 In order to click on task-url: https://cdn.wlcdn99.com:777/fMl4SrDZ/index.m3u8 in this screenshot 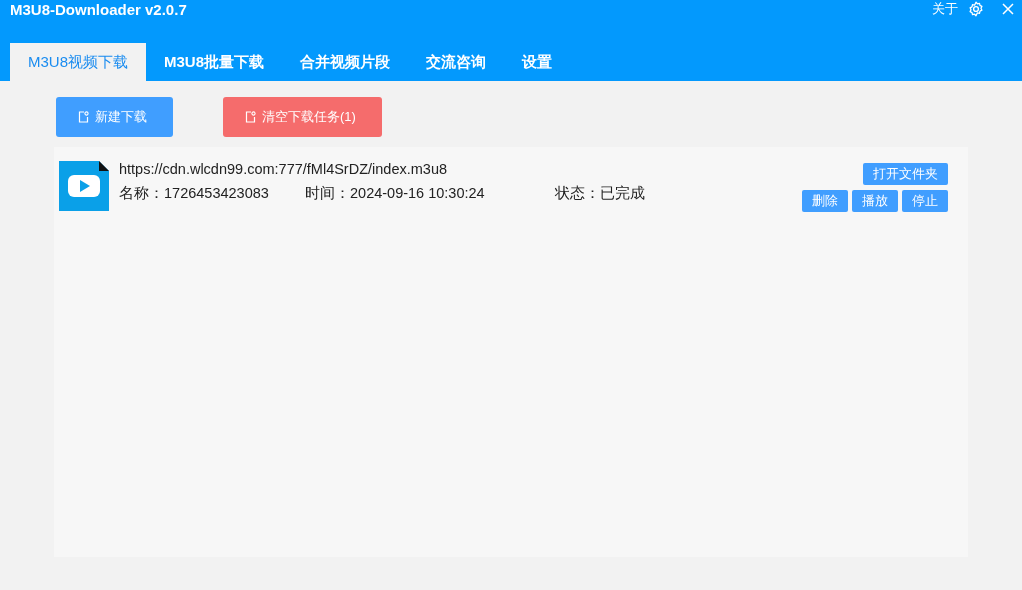, I will do `click(283, 169)`.